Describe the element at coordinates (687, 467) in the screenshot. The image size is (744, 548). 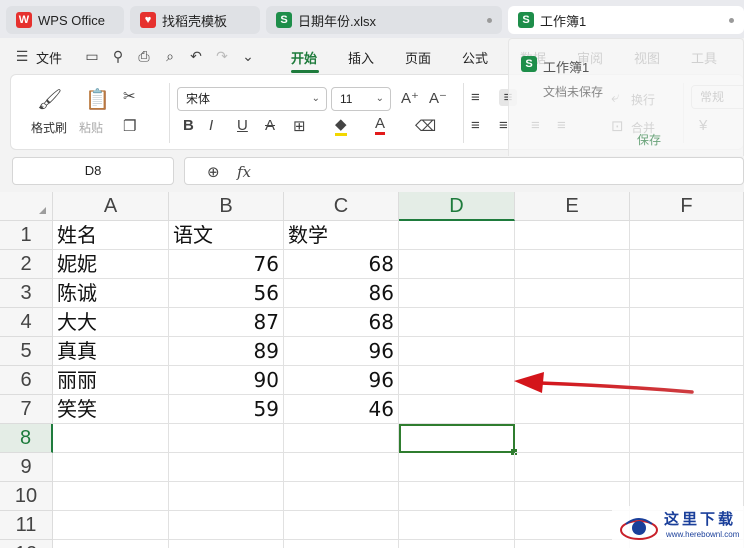
I see `cell-f9` at that location.